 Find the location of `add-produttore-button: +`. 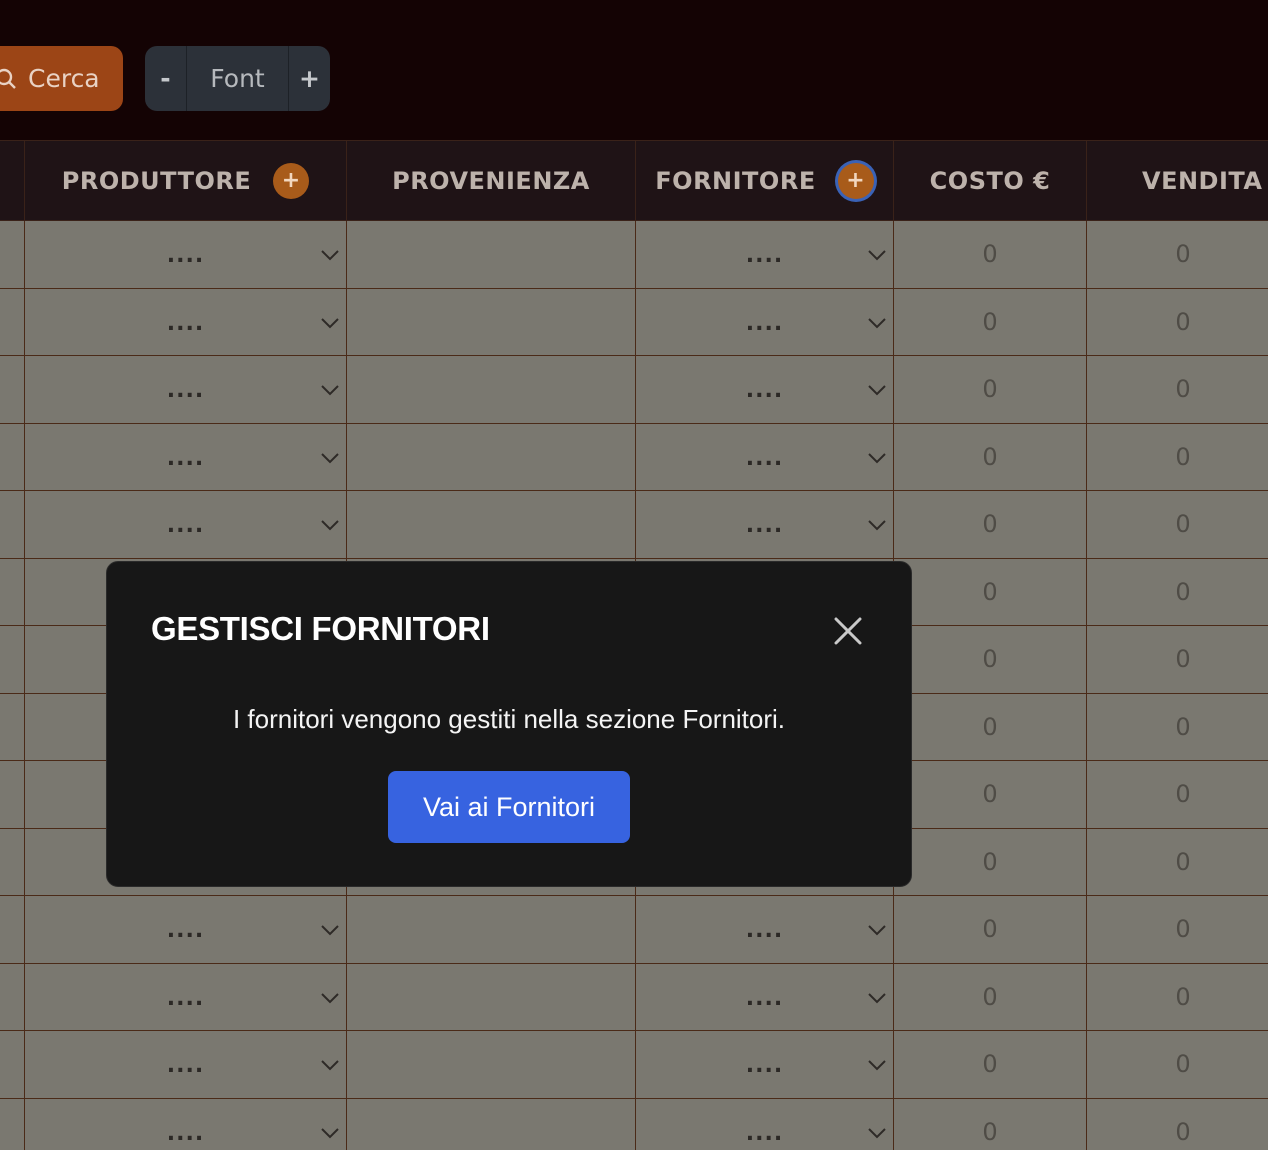

add-produttore-button: + is located at coordinates (291, 180).